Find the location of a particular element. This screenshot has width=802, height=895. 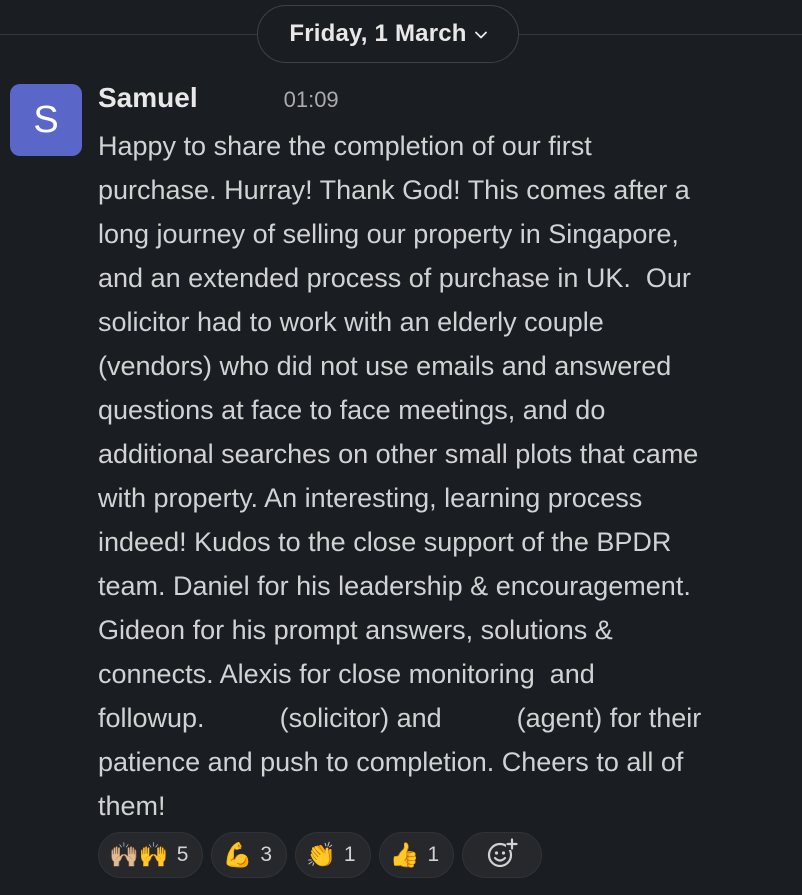

date-divider-button: Friday, 1 March is located at coordinates (388, 34).